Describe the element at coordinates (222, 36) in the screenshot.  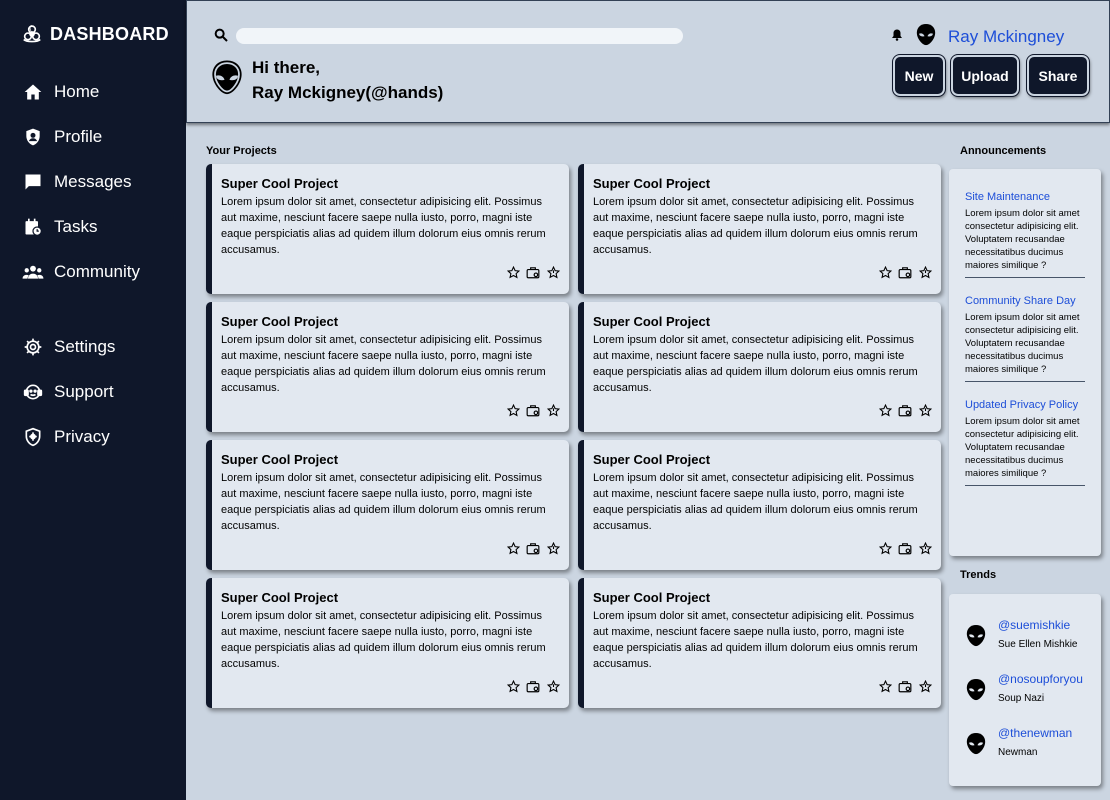
I see `search-icon` at that location.